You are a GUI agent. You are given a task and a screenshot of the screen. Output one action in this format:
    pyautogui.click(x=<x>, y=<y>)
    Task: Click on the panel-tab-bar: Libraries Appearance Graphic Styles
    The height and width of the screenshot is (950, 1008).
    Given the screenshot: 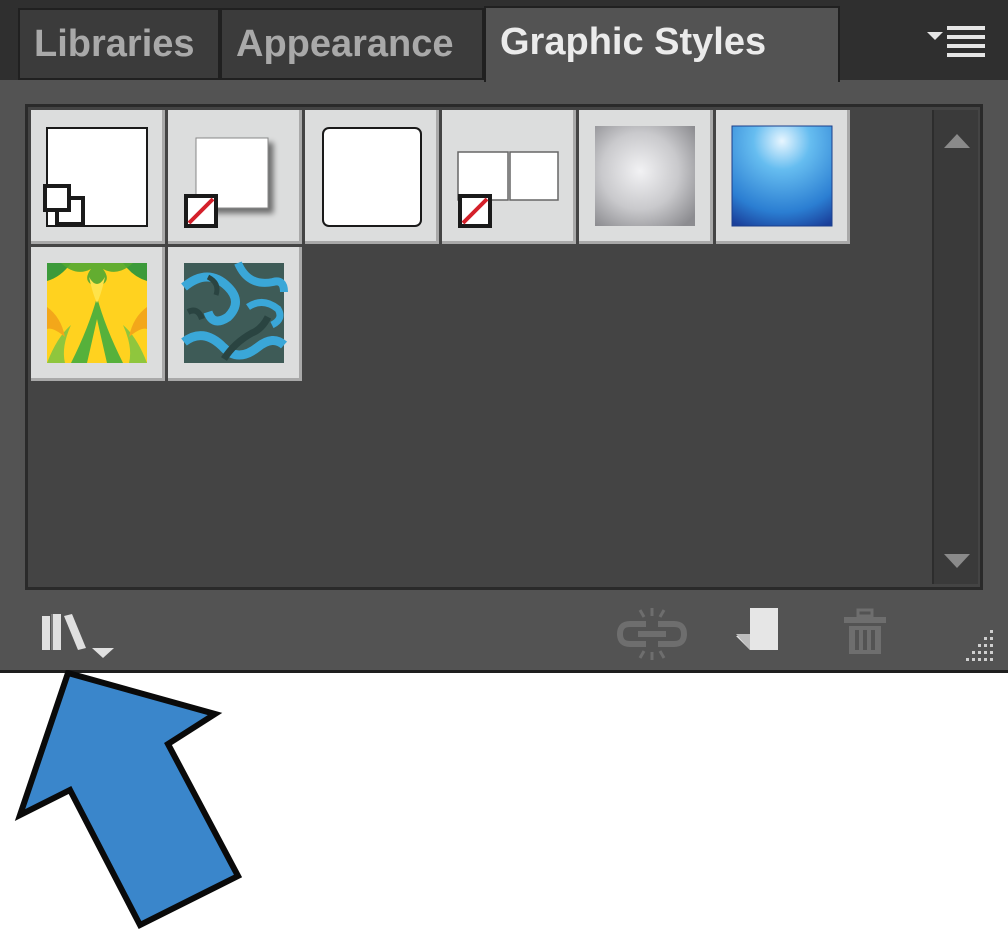 What is the action you would take?
    pyautogui.click(x=504, y=41)
    